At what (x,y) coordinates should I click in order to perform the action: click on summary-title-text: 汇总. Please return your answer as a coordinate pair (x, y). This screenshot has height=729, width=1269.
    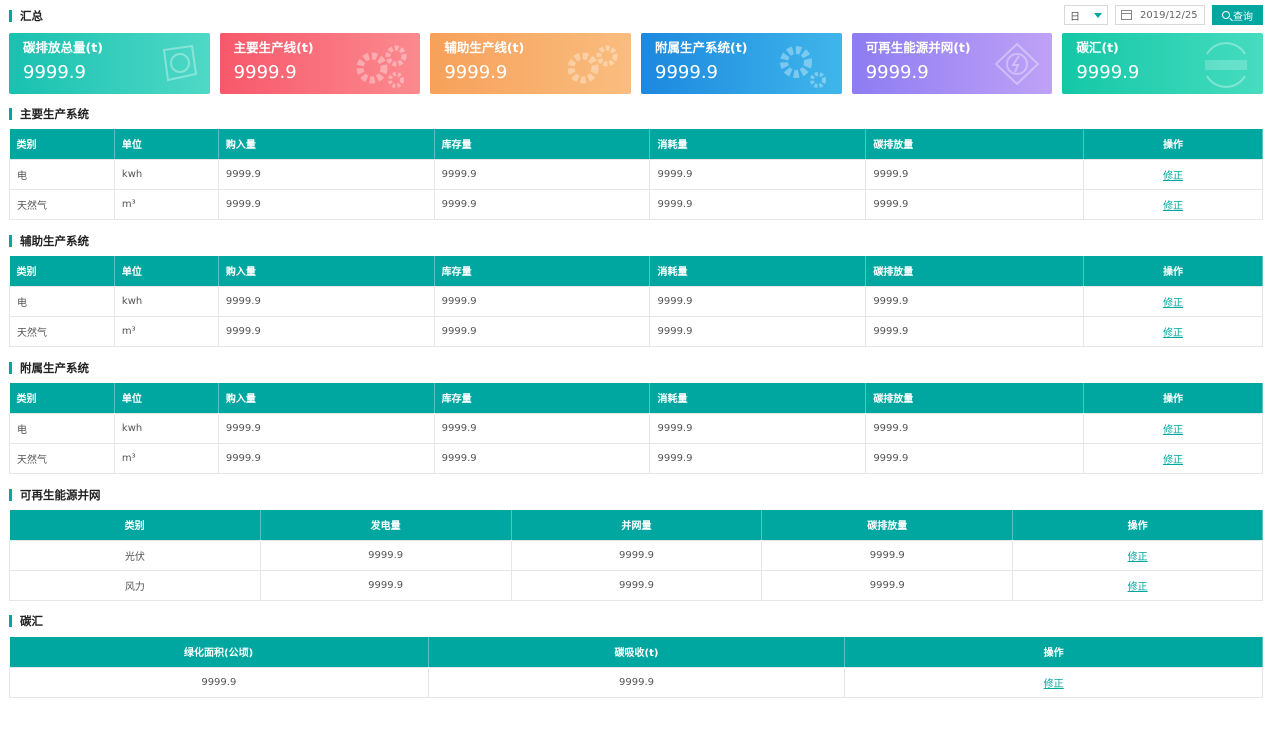
    Looking at the image, I should click on (31, 16).